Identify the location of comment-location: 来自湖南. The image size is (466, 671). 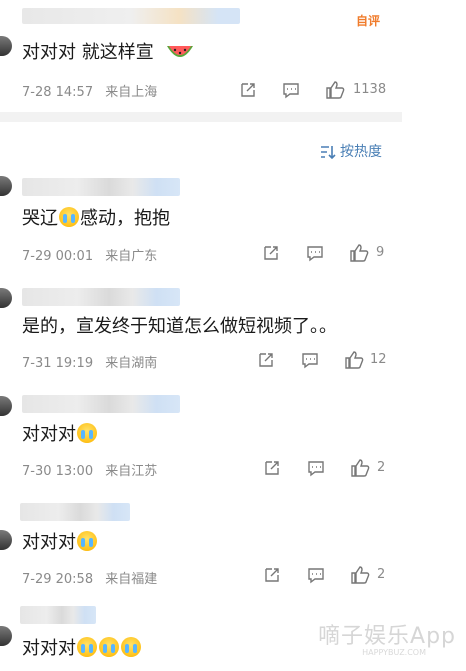
(131, 363).